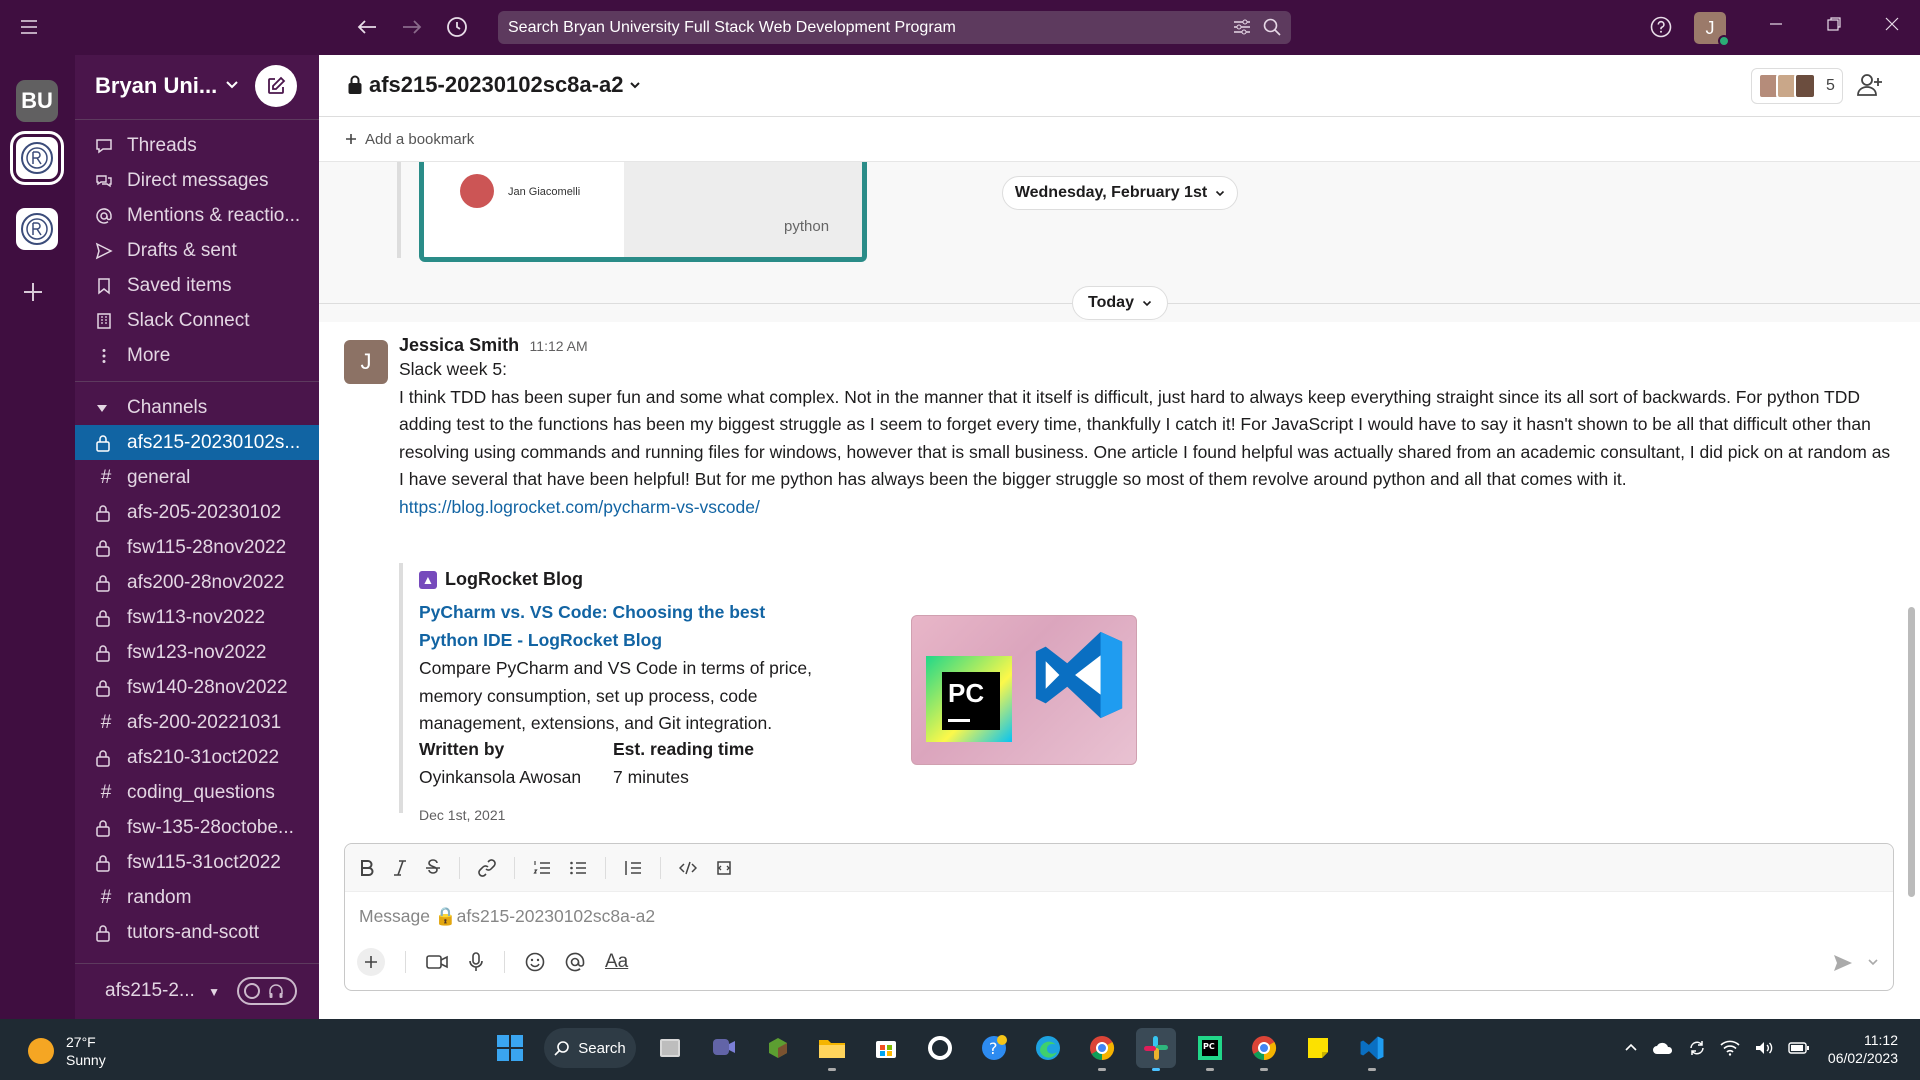 Image resolution: width=1920 pixels, height=1080 pixels. Describe the element at coordinates (476, 962) in the screenshot. I see `microphone-icon` at that location.